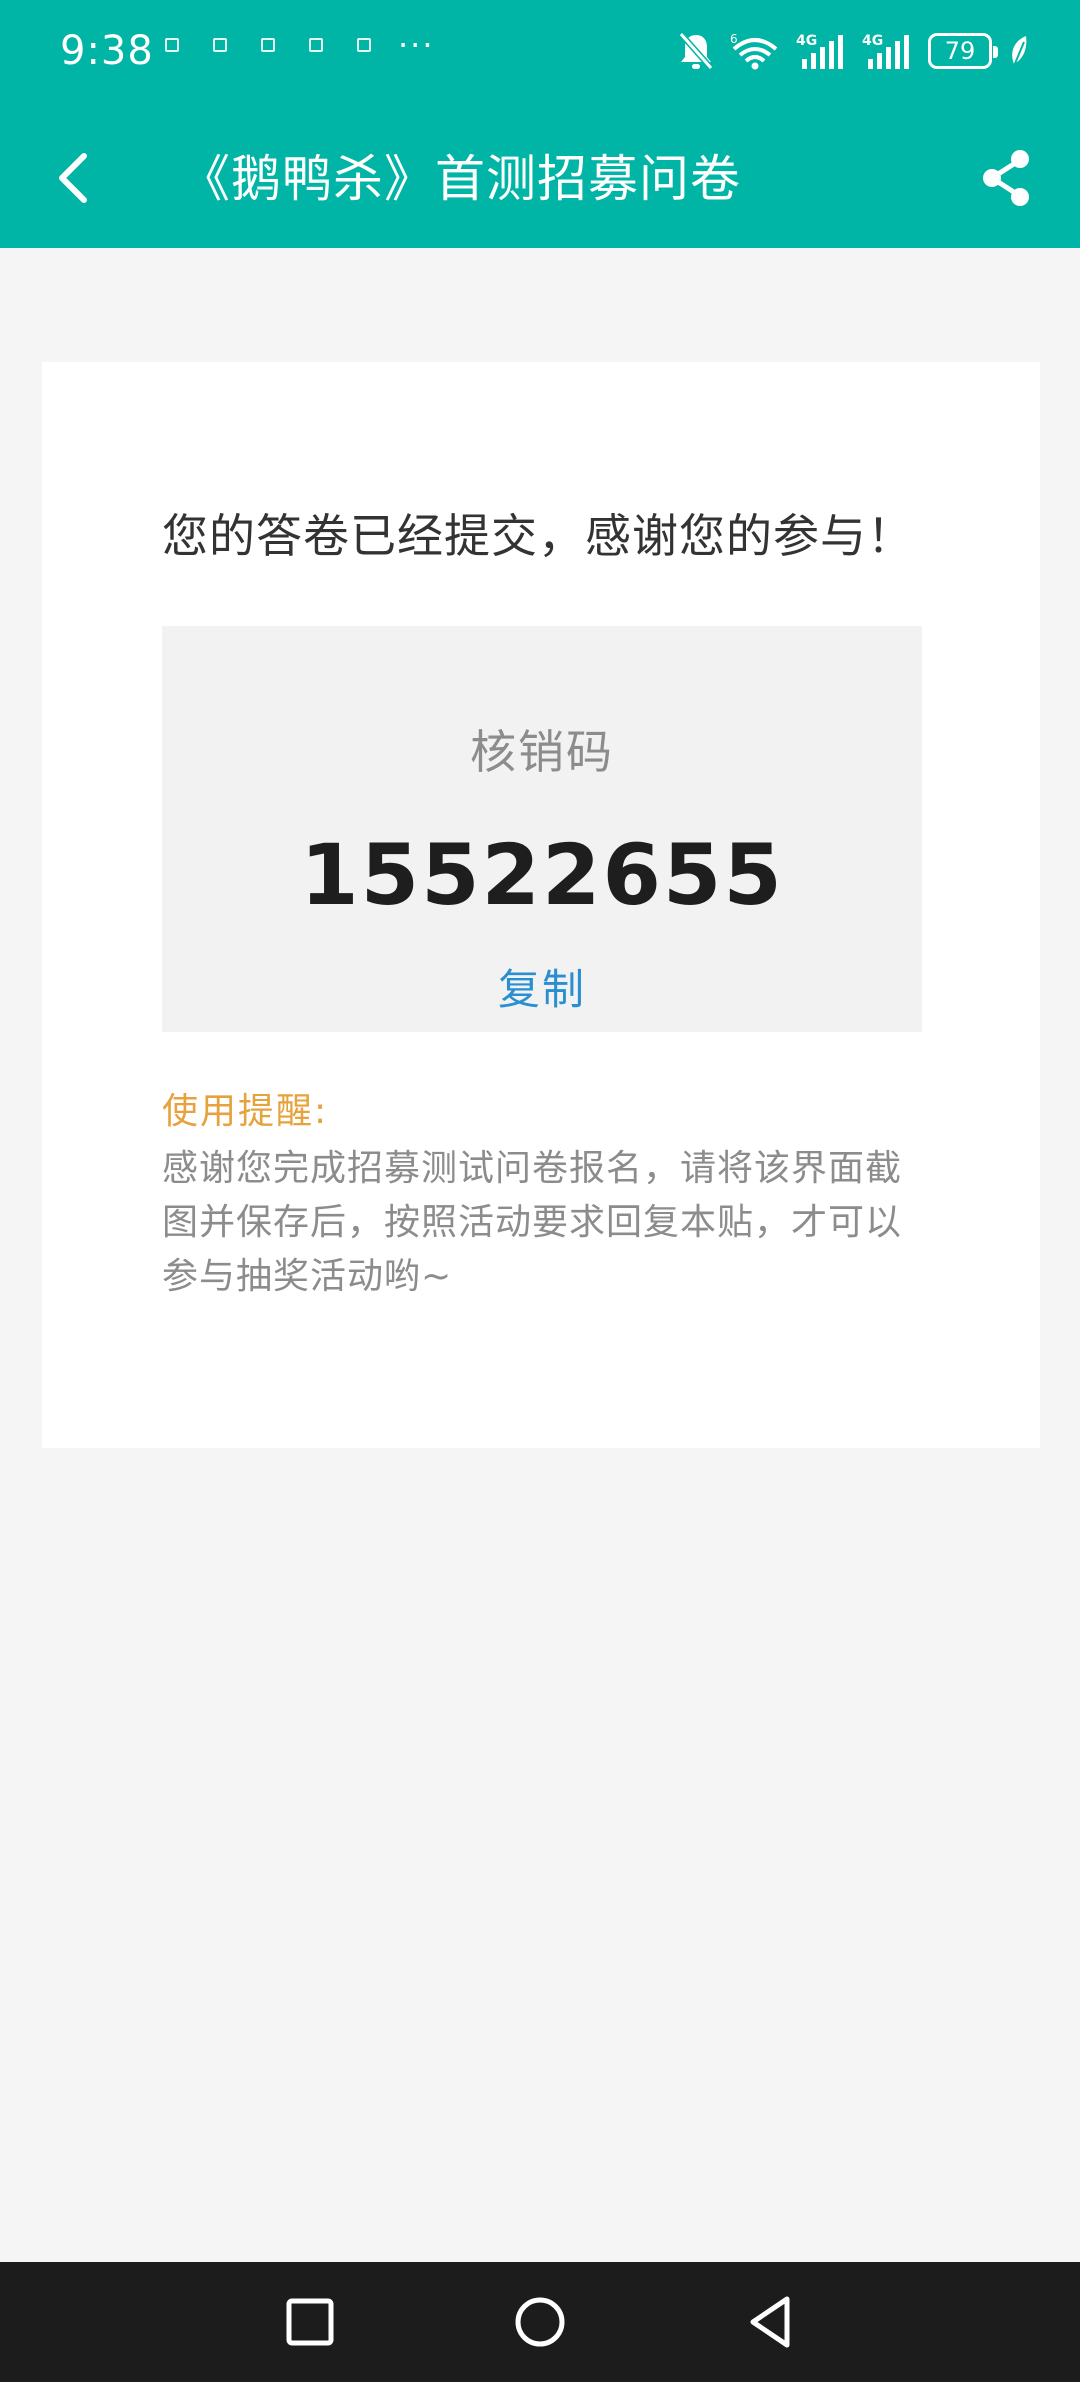  I want to click on nav-back-button, so click(770, 2322).